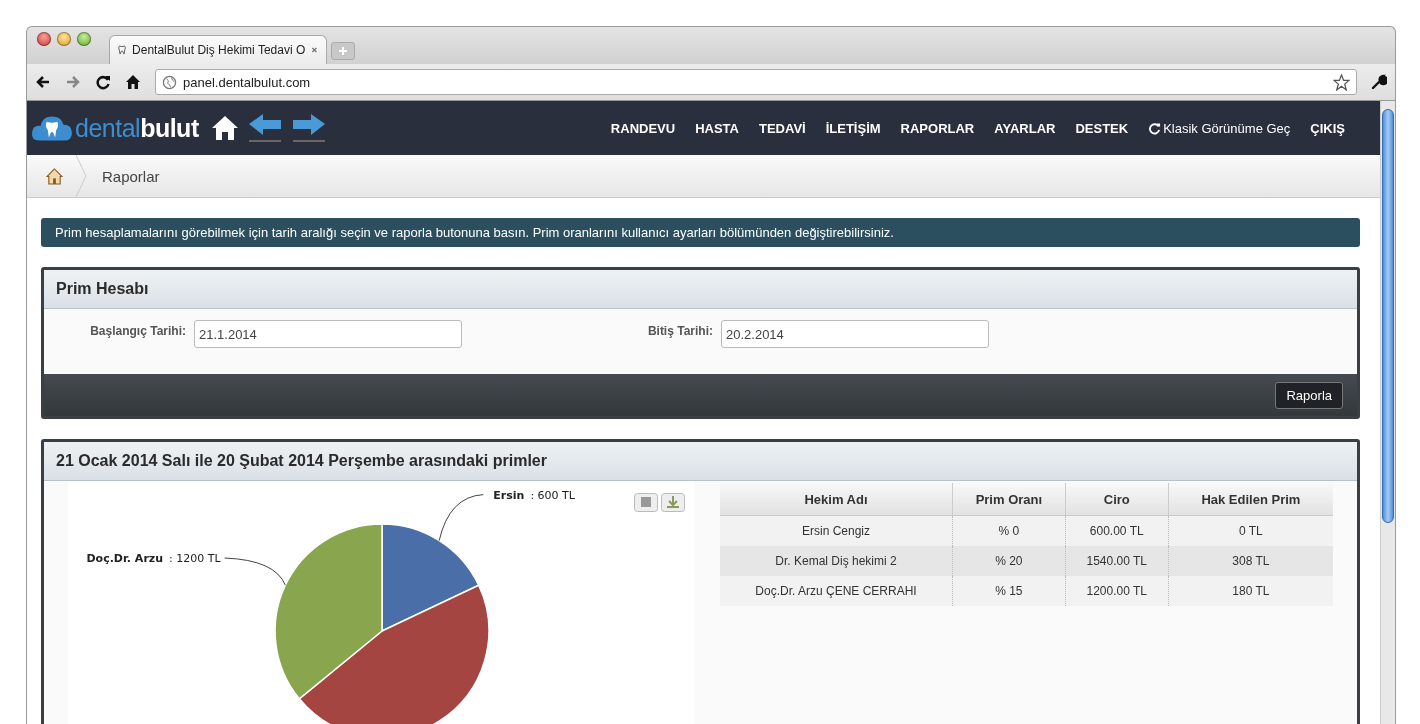 The height and width of the screenshot is (724, 1420). I want to click on tab-title: DentalBulut Diş Hekimi Tedavi O, so click(219, 50).